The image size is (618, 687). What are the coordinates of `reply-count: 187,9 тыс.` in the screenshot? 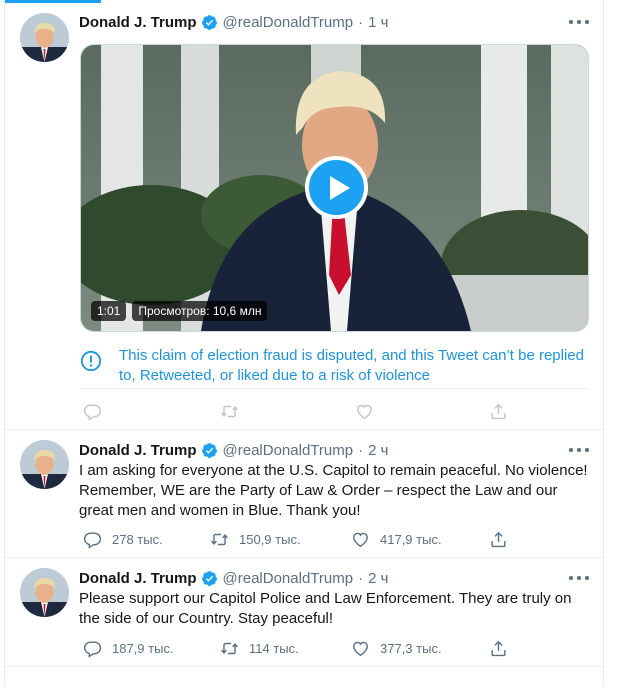 It's located at (143, 648).